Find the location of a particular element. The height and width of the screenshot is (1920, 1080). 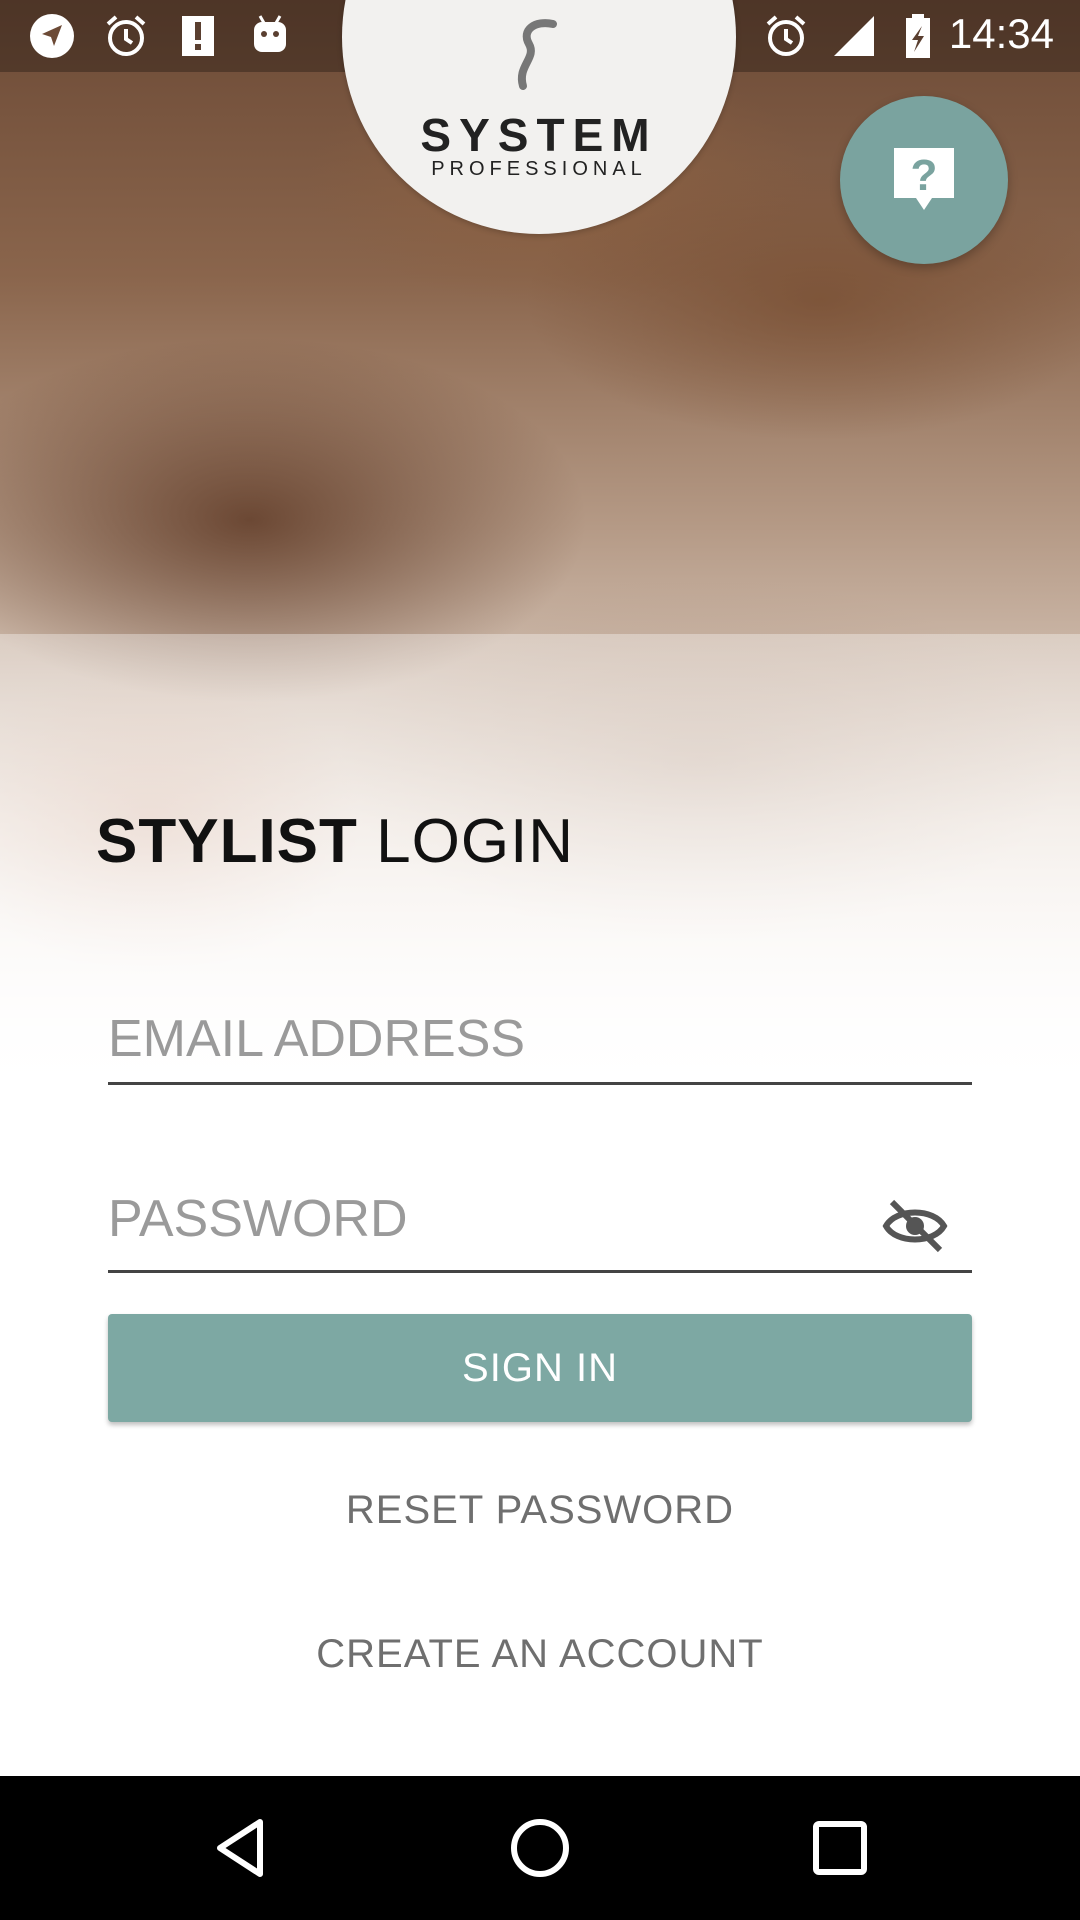

password-field is located at coordinates (488, 1219).